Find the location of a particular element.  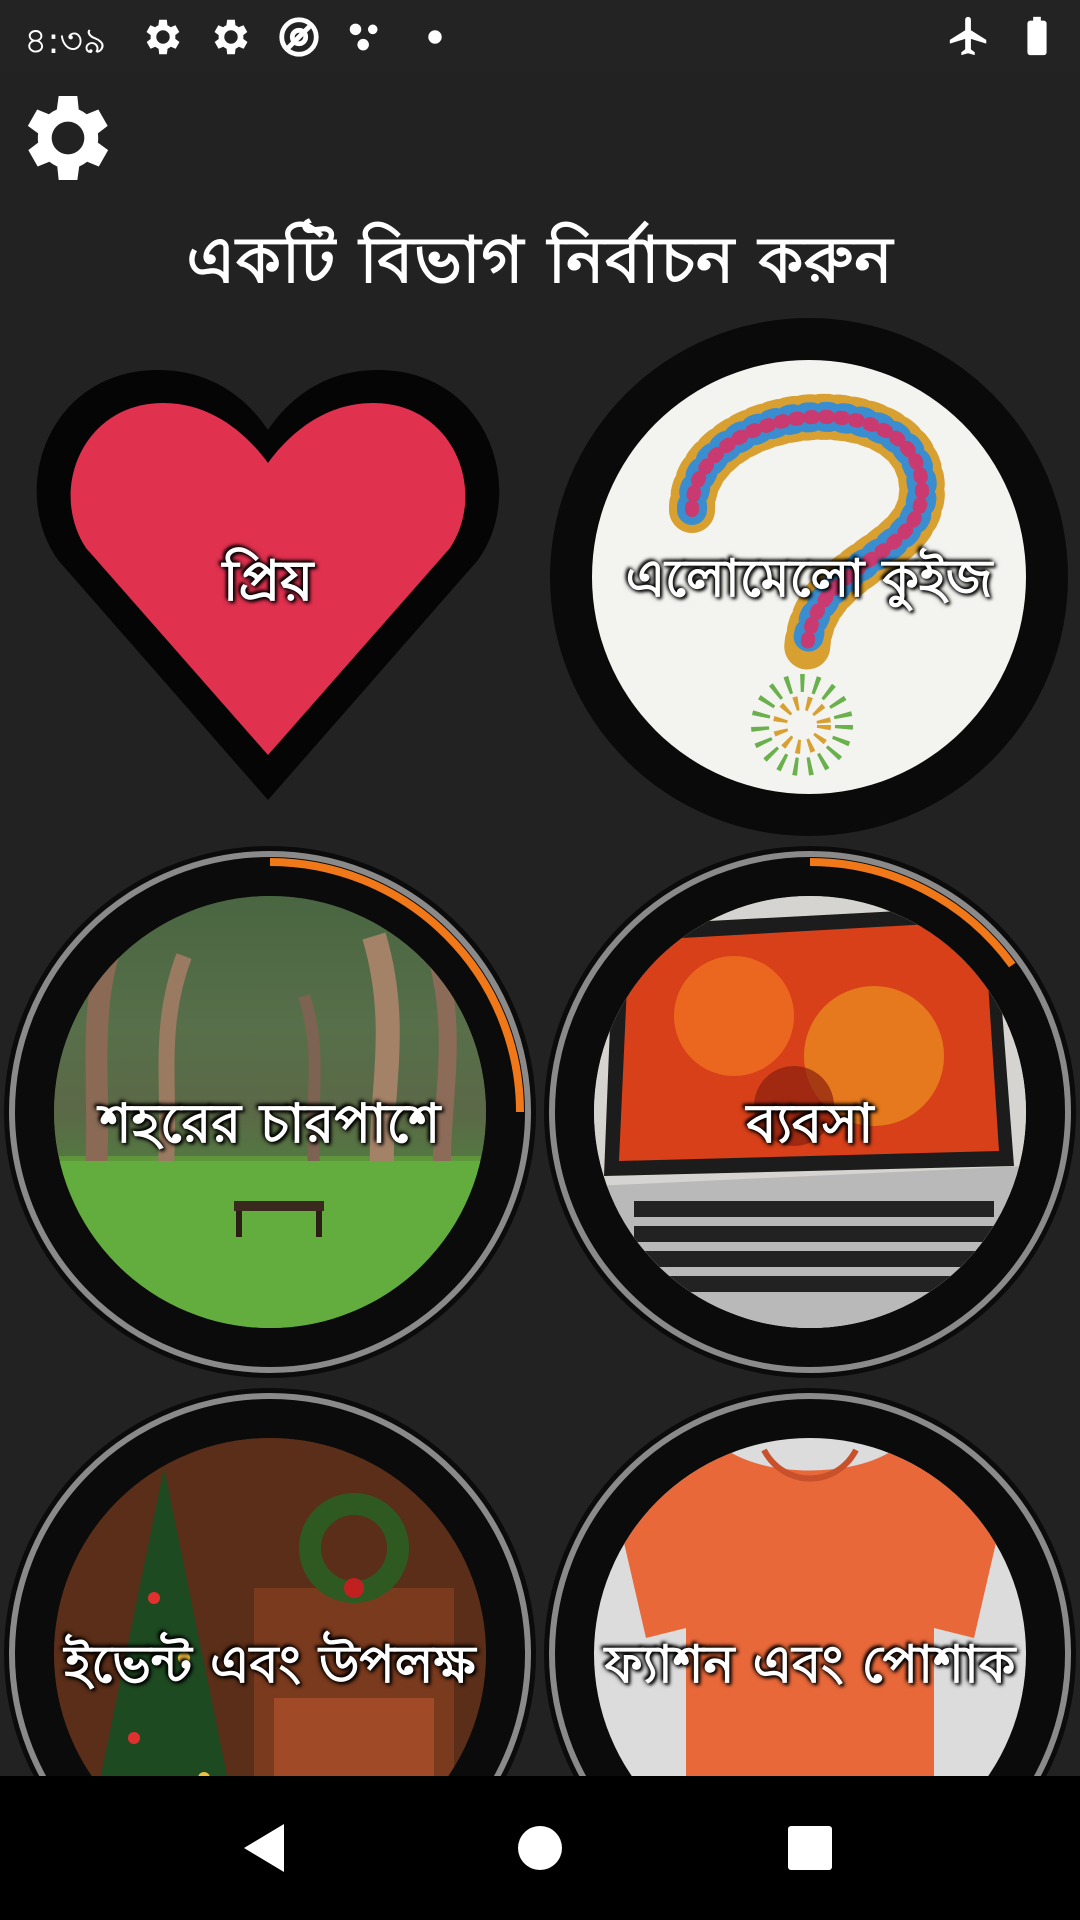

category-label: প্রিয় is located at coordinates (268, 581).